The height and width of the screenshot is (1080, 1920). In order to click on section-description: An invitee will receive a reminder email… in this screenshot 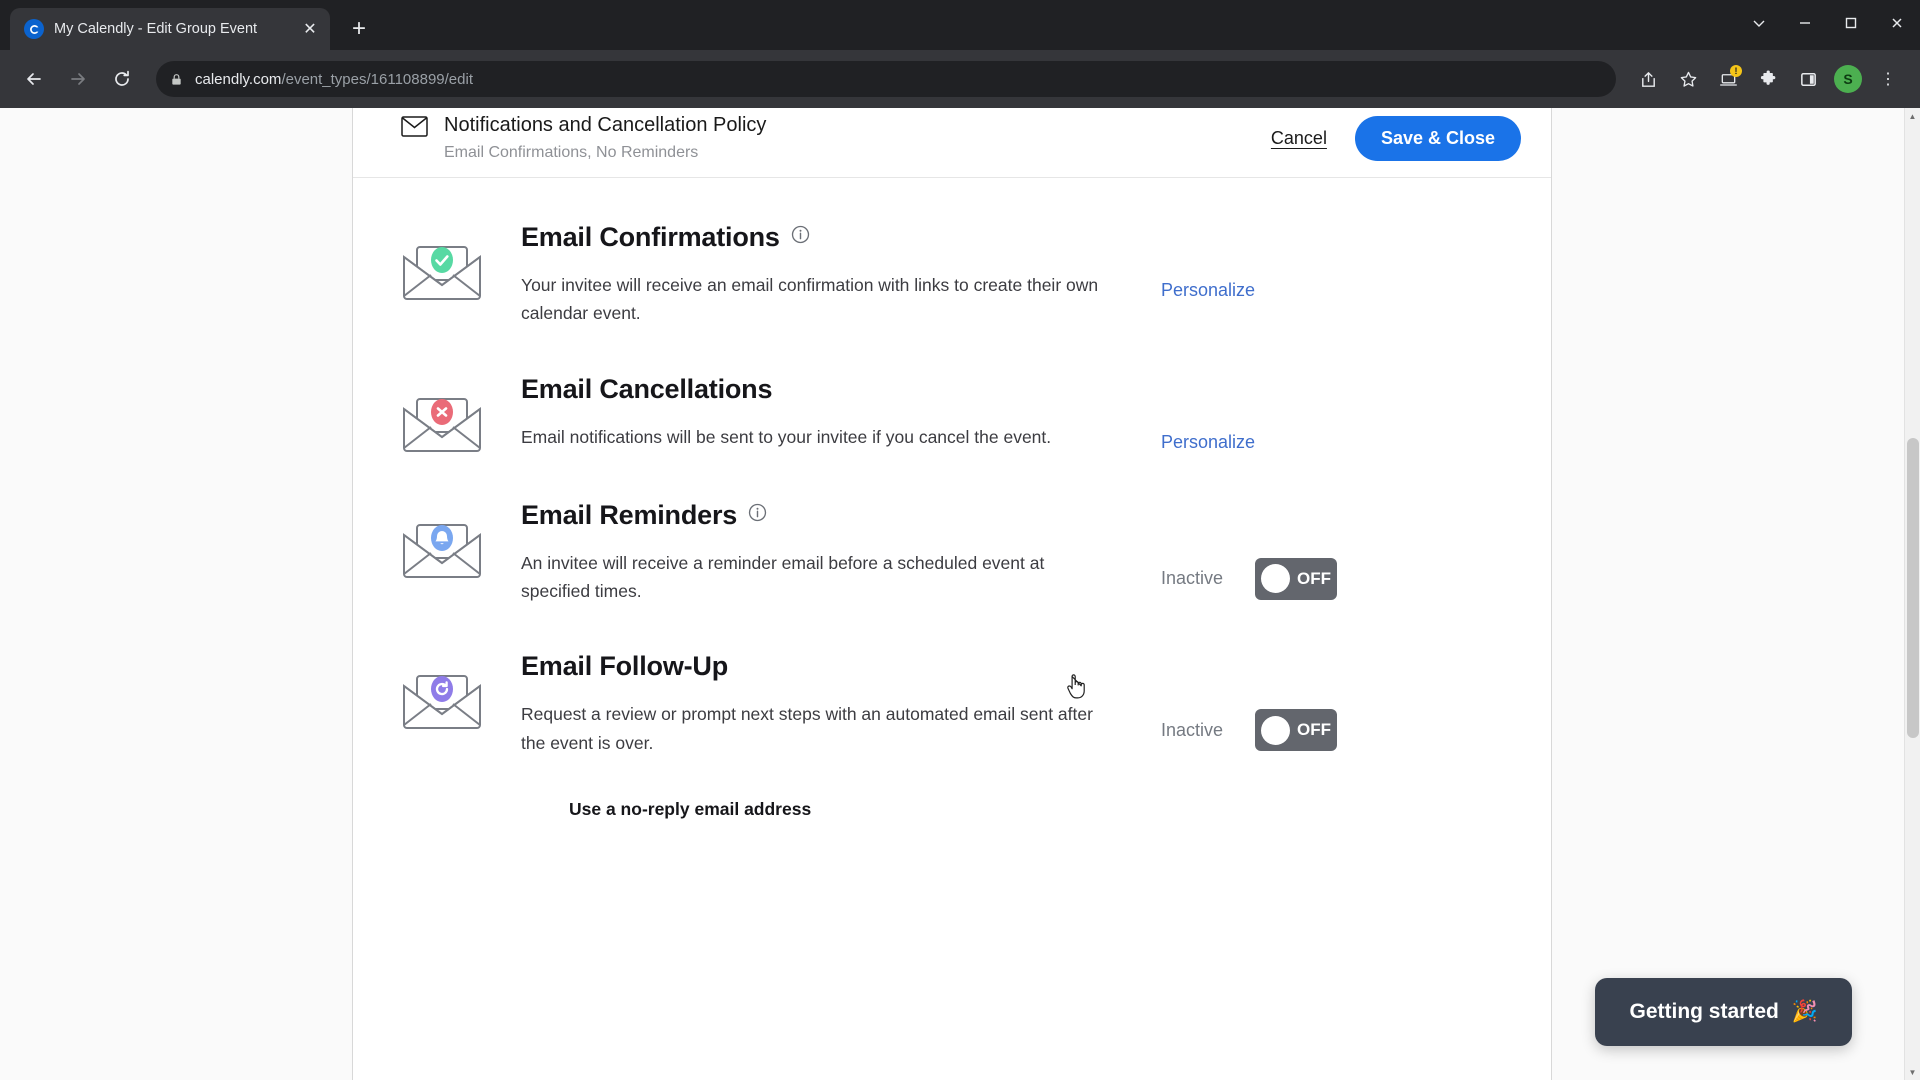, I will do `click(783, 577)`.